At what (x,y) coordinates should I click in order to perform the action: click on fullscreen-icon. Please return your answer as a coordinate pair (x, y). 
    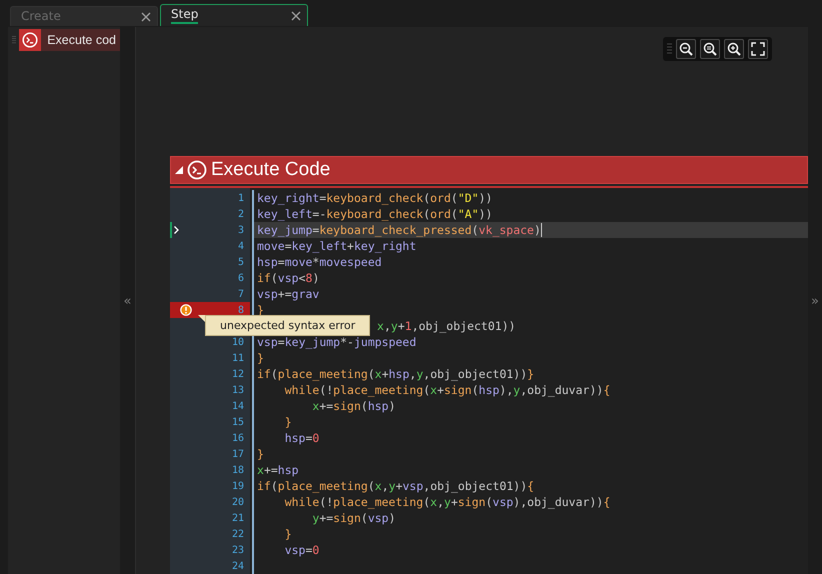
    Looking at the image, I should click on (758, 49).